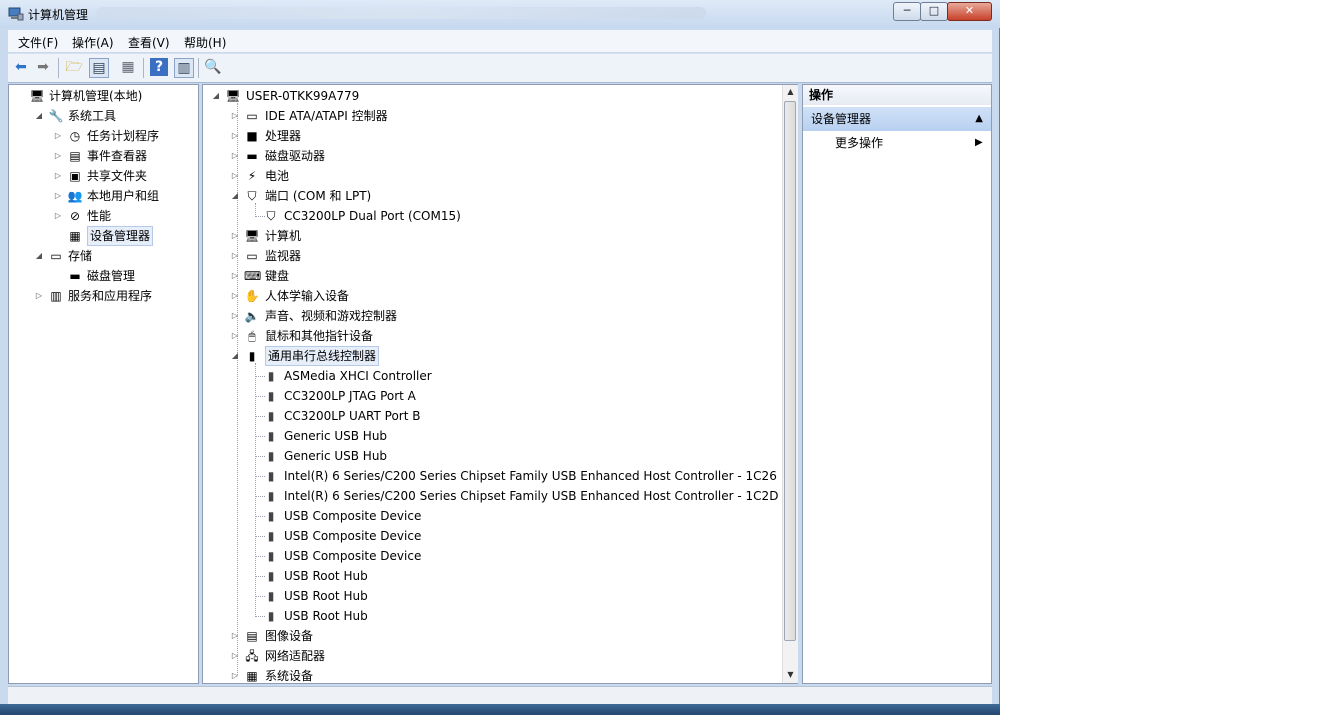 This screenshot has height=715, width=1322. Describe the element at coordinates (493, 656) in the screenshot. I see `device-category: ▷ 🖧 网络适配器` at that location.